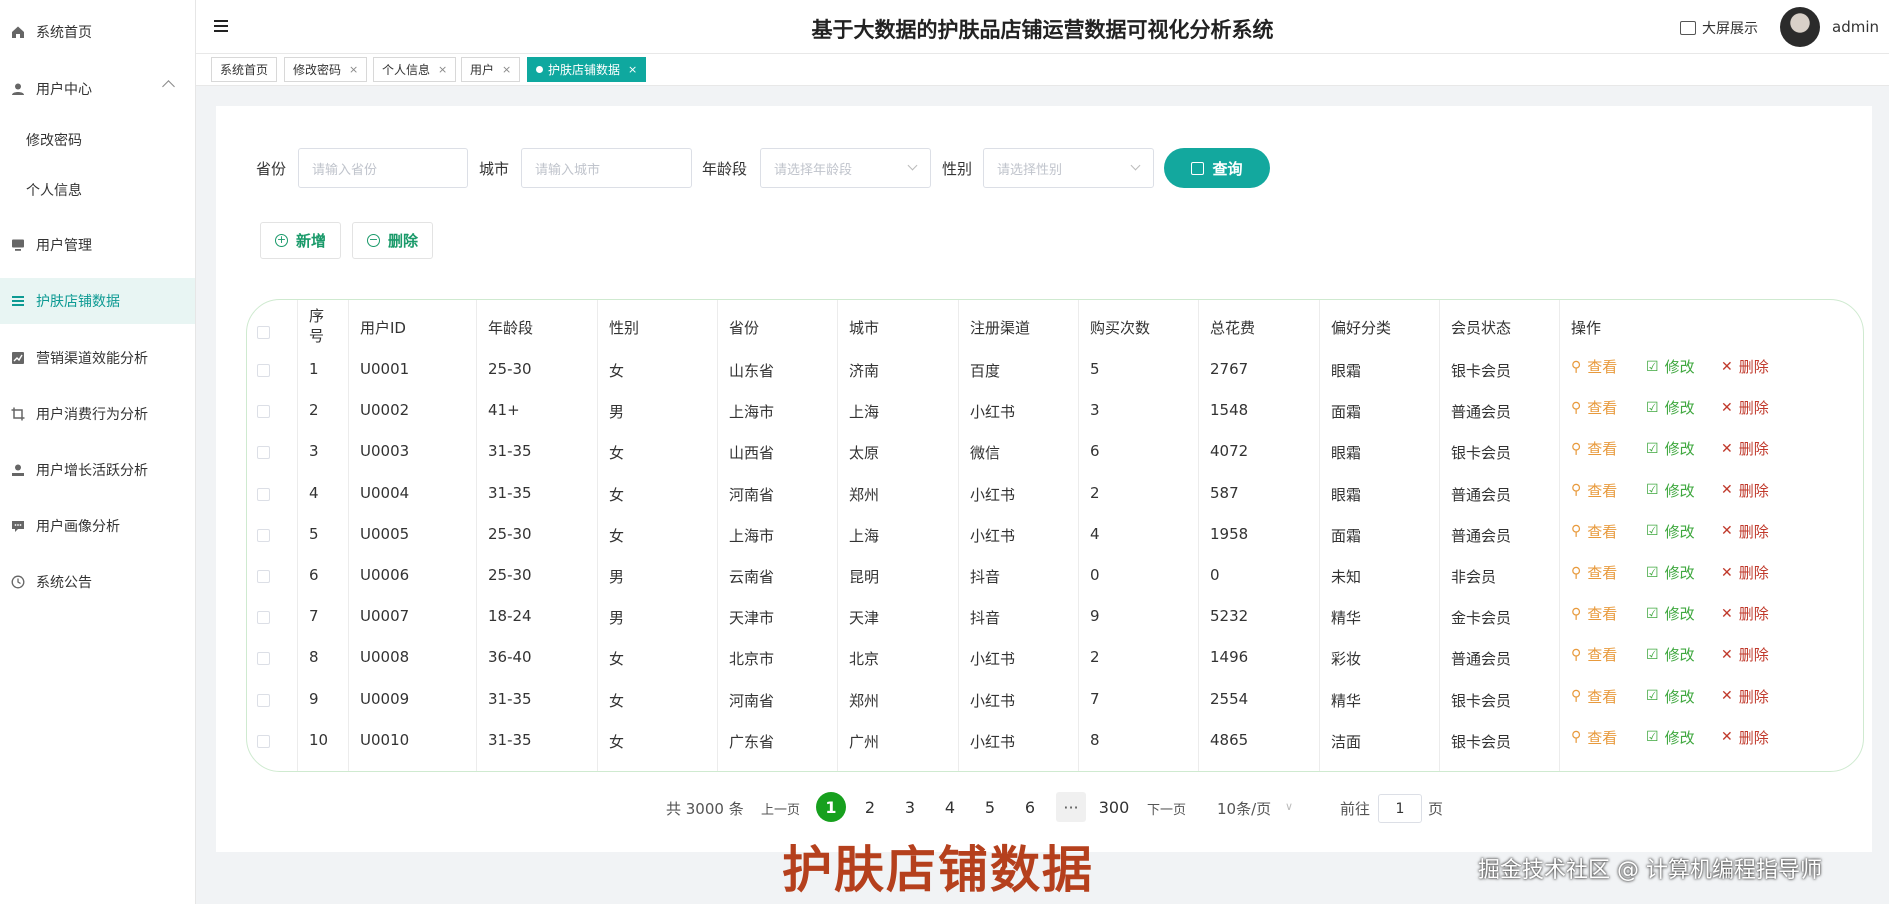  What do you see at coordinates (510, 327) in the screenshot?
I see `column-header: 年龄段` at bounding box center [510, 327].